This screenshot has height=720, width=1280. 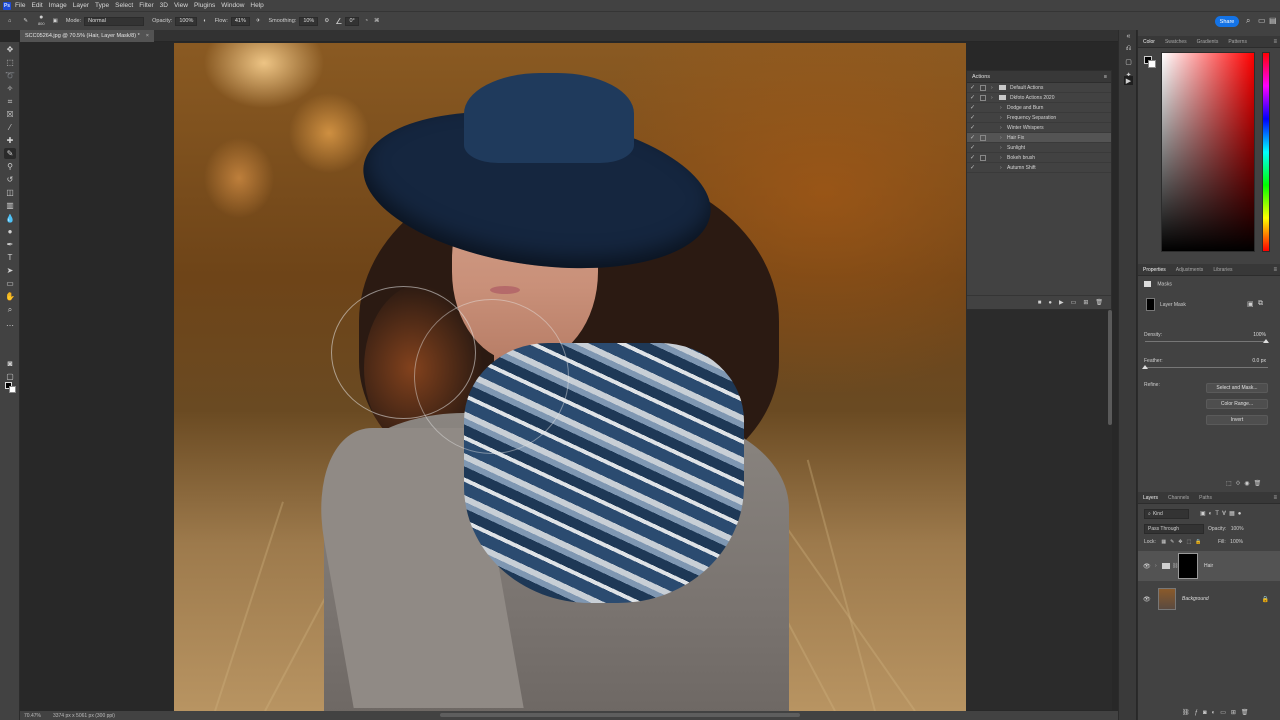 What do you see at coordinates (1208, 42) in the screenshot?
I see `tab-gradients: Gradients` at bounding box center [1208, 42].